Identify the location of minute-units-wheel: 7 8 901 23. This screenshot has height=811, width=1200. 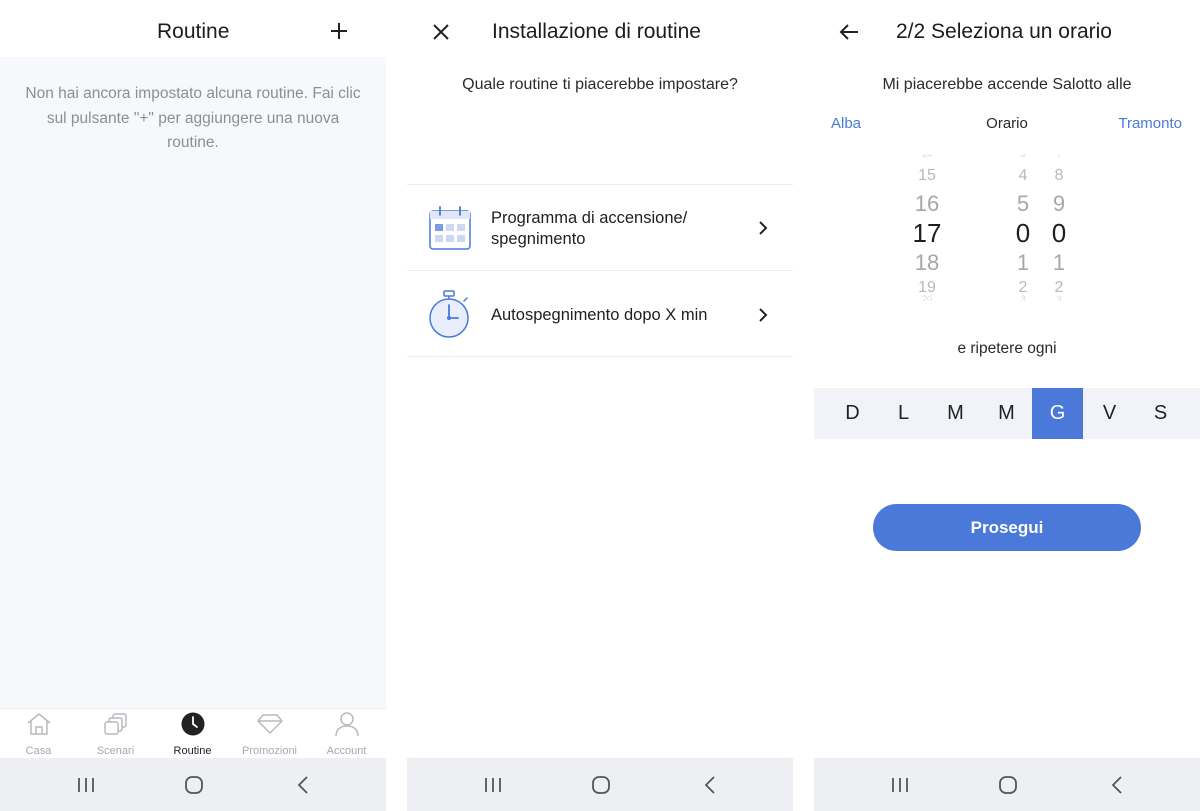
(1059, 228).